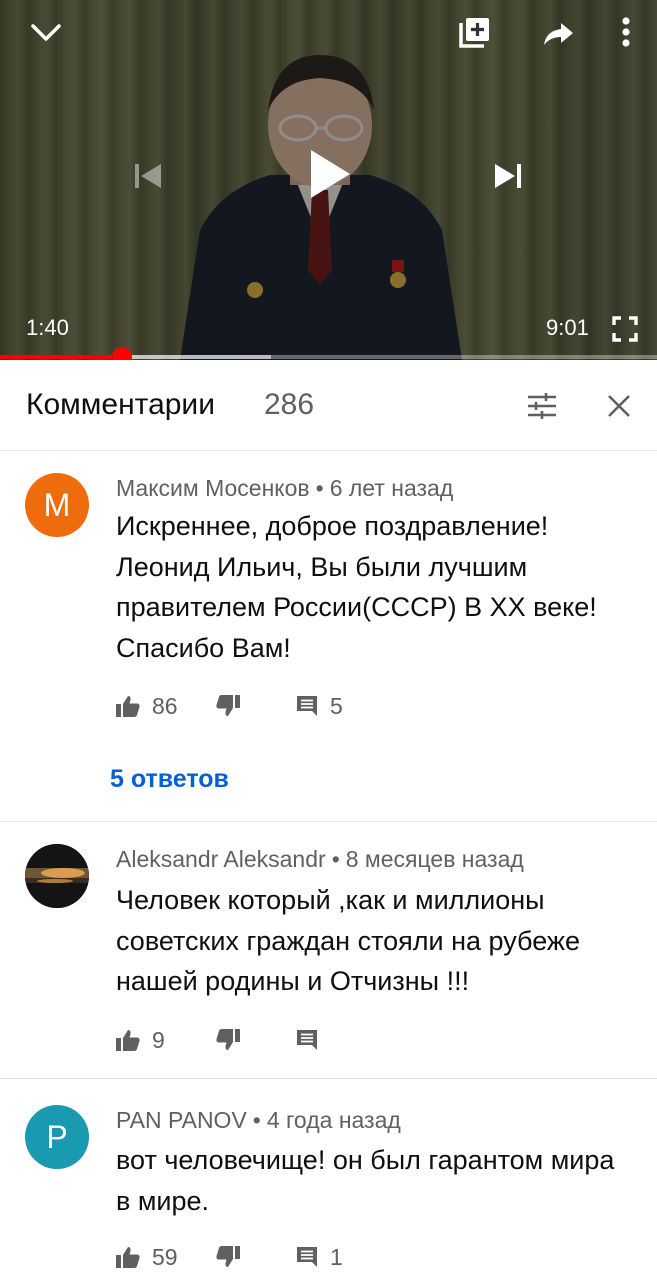 The height and width of the screenshot is (1280, 657). I want to click on comments-count: 286, so click(289, 404).